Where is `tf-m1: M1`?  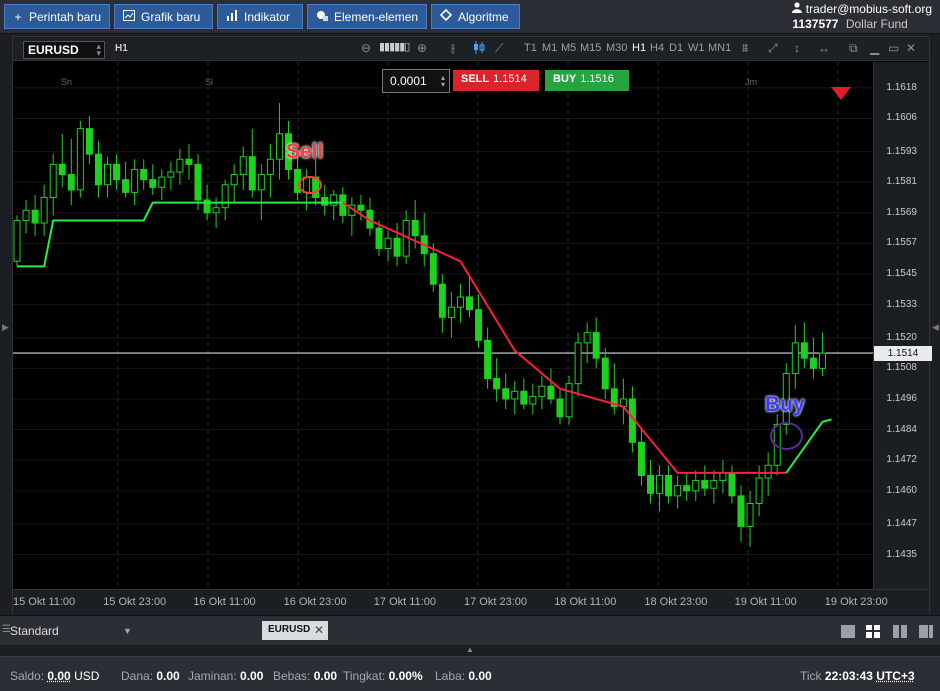 tf-m1: M1 is located at coordinates (549, 48).